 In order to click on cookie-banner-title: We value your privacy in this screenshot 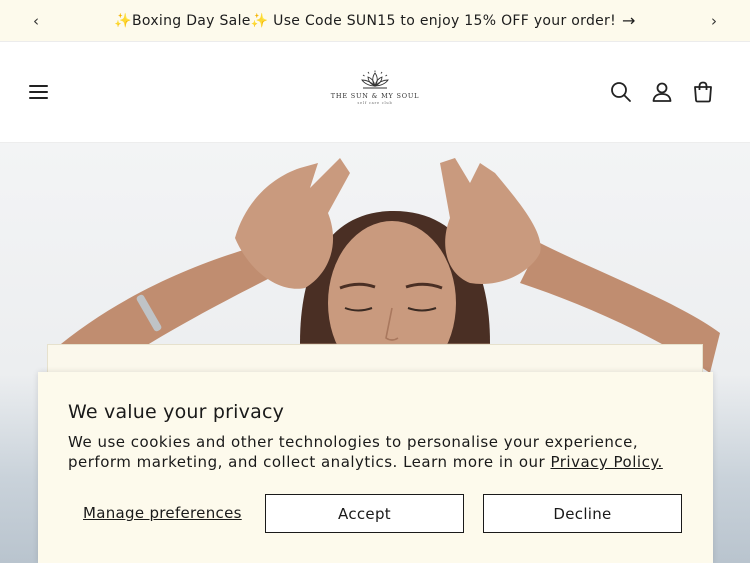, I will do `click(176, 412)`.